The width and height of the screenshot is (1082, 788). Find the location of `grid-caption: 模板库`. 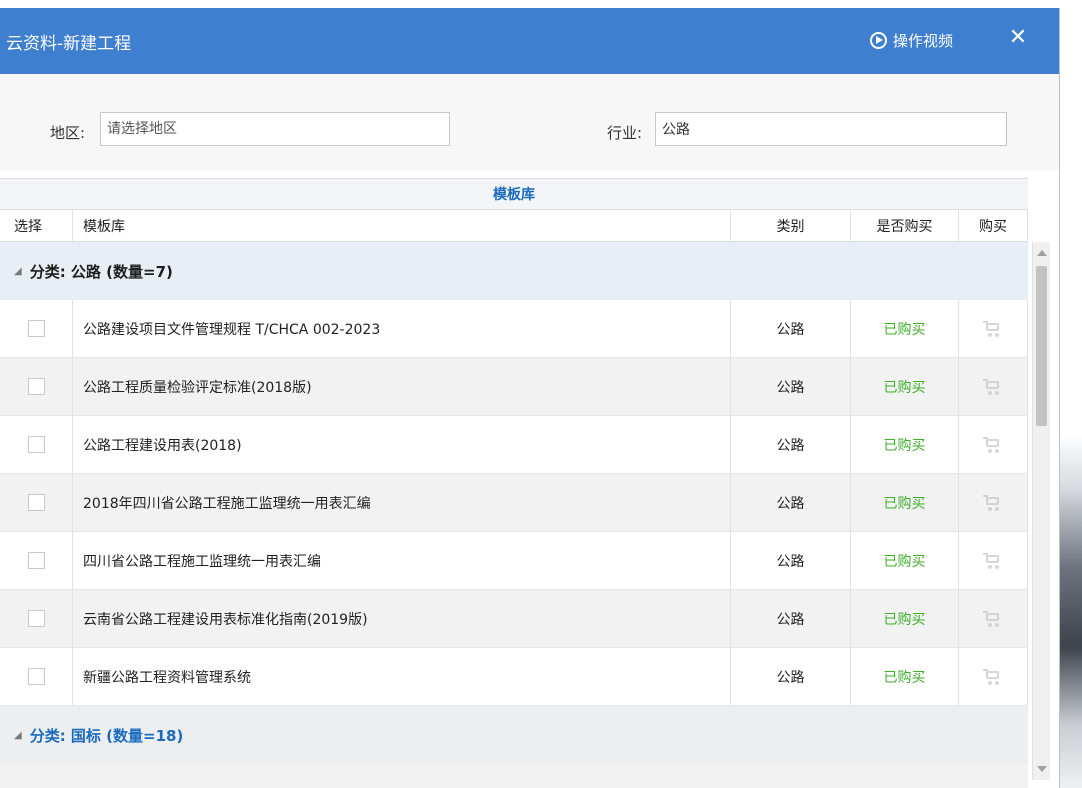

grid-caption: 模板库 is located at coordinates (514, 194).